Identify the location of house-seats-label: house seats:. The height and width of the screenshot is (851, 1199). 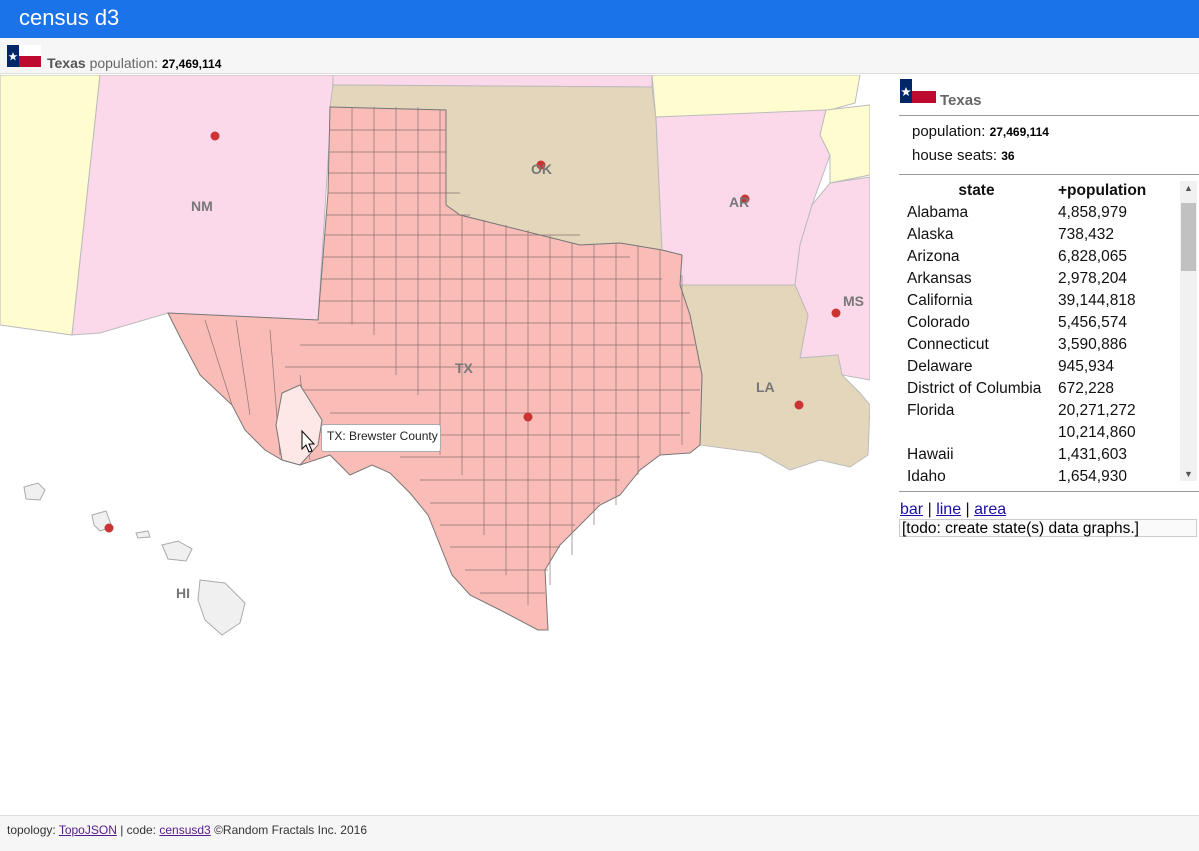
(955, 155).